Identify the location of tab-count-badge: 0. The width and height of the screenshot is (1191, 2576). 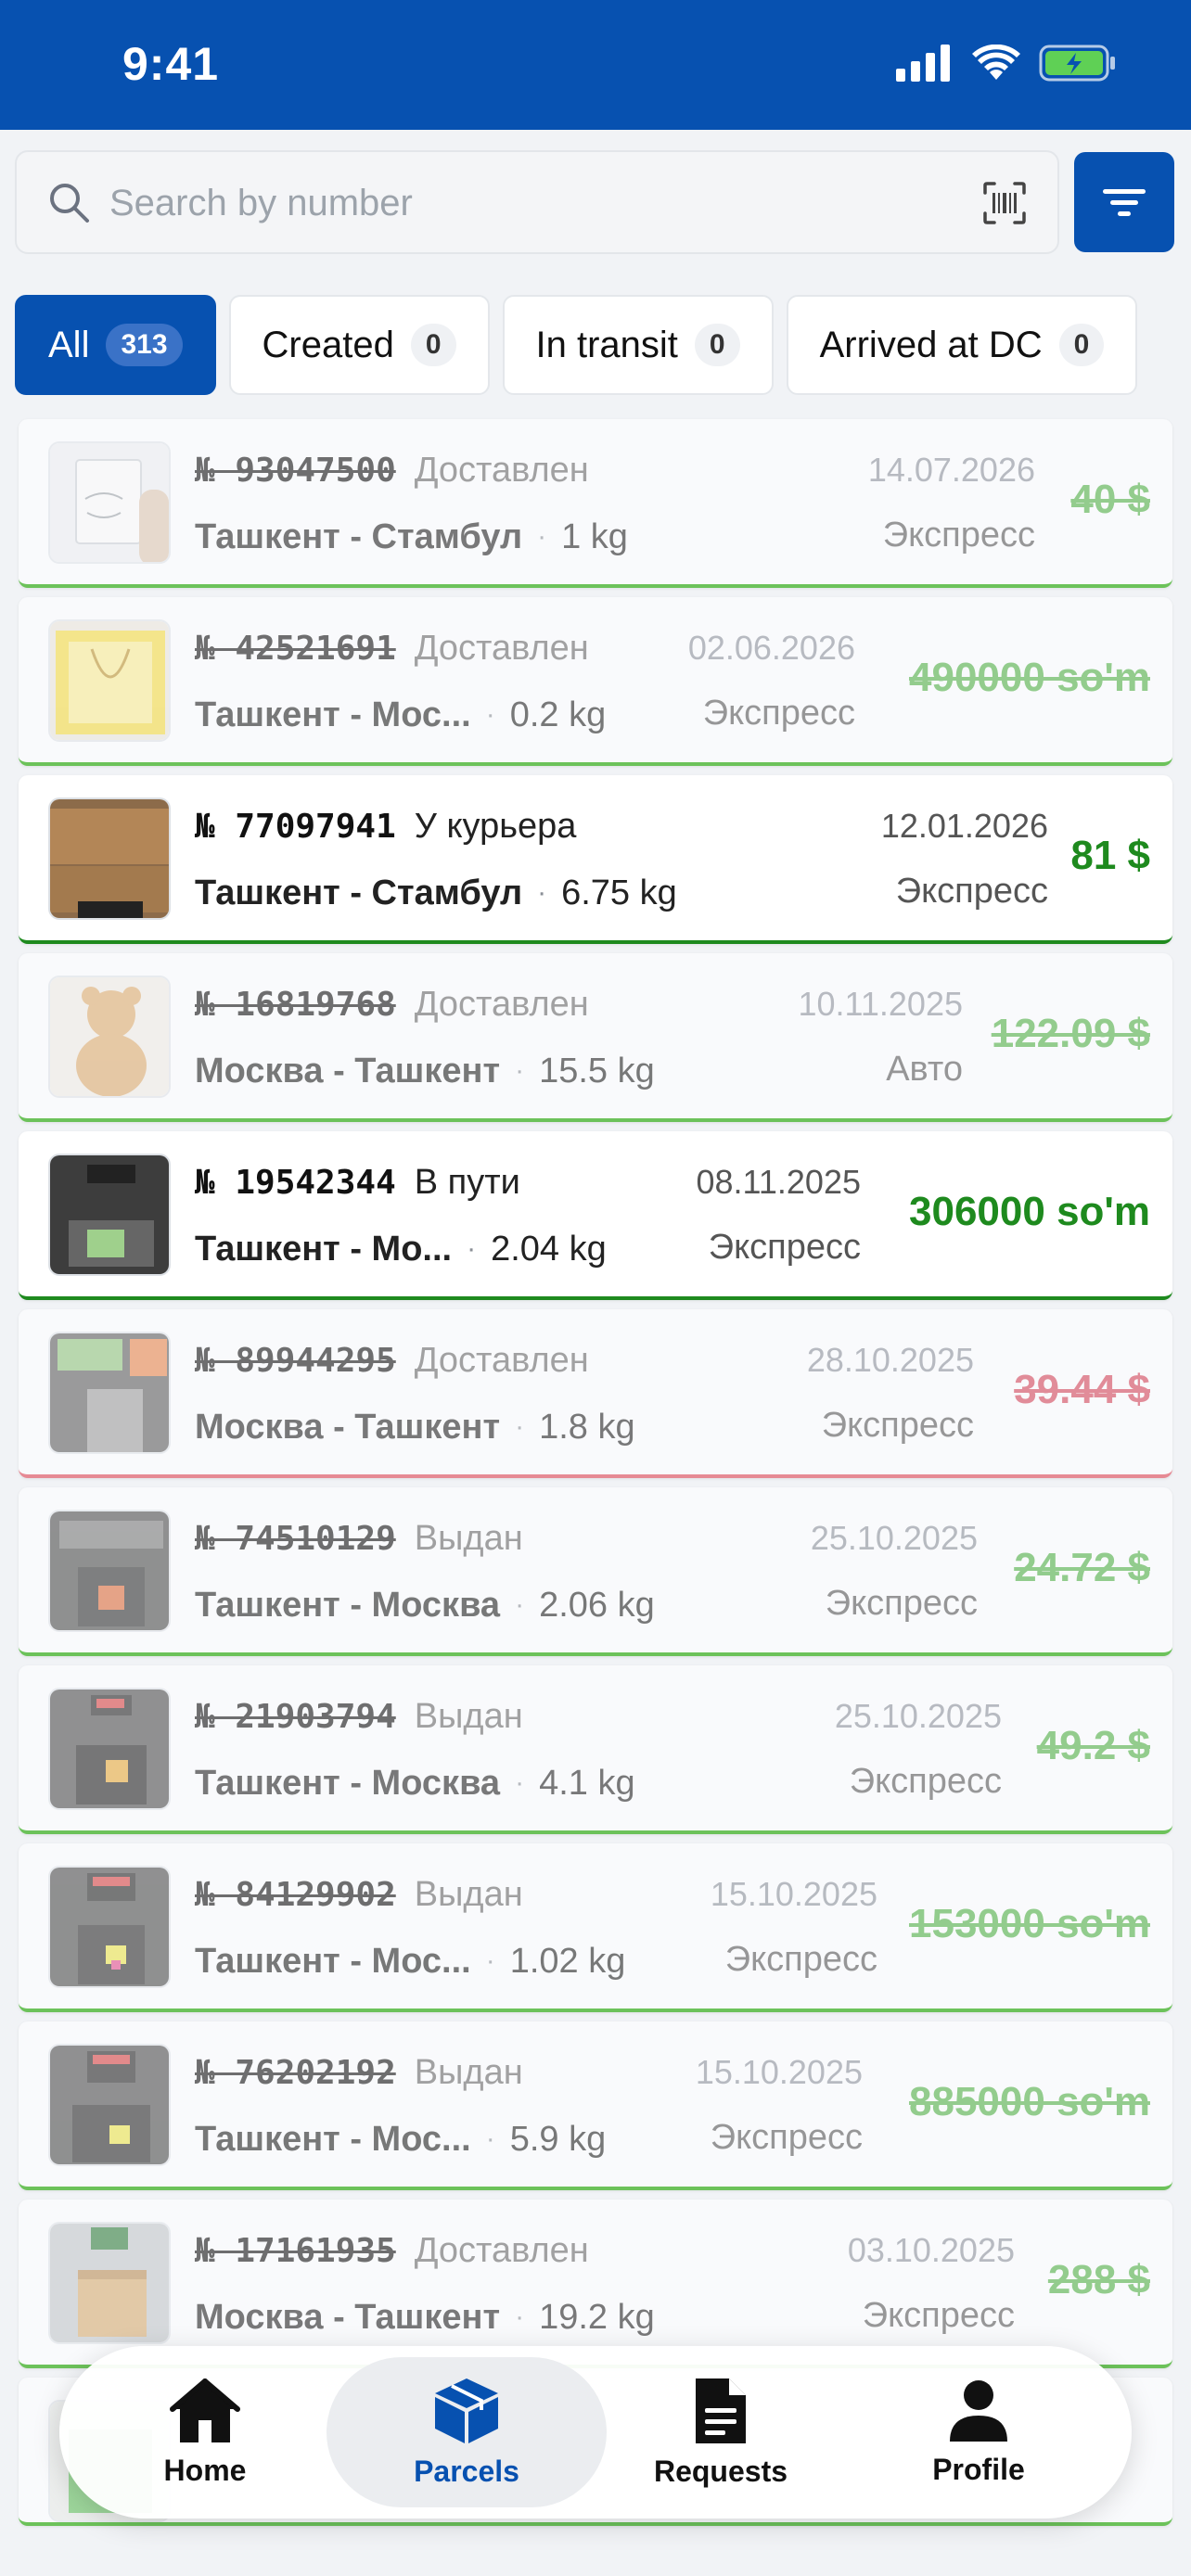
(717, 345).